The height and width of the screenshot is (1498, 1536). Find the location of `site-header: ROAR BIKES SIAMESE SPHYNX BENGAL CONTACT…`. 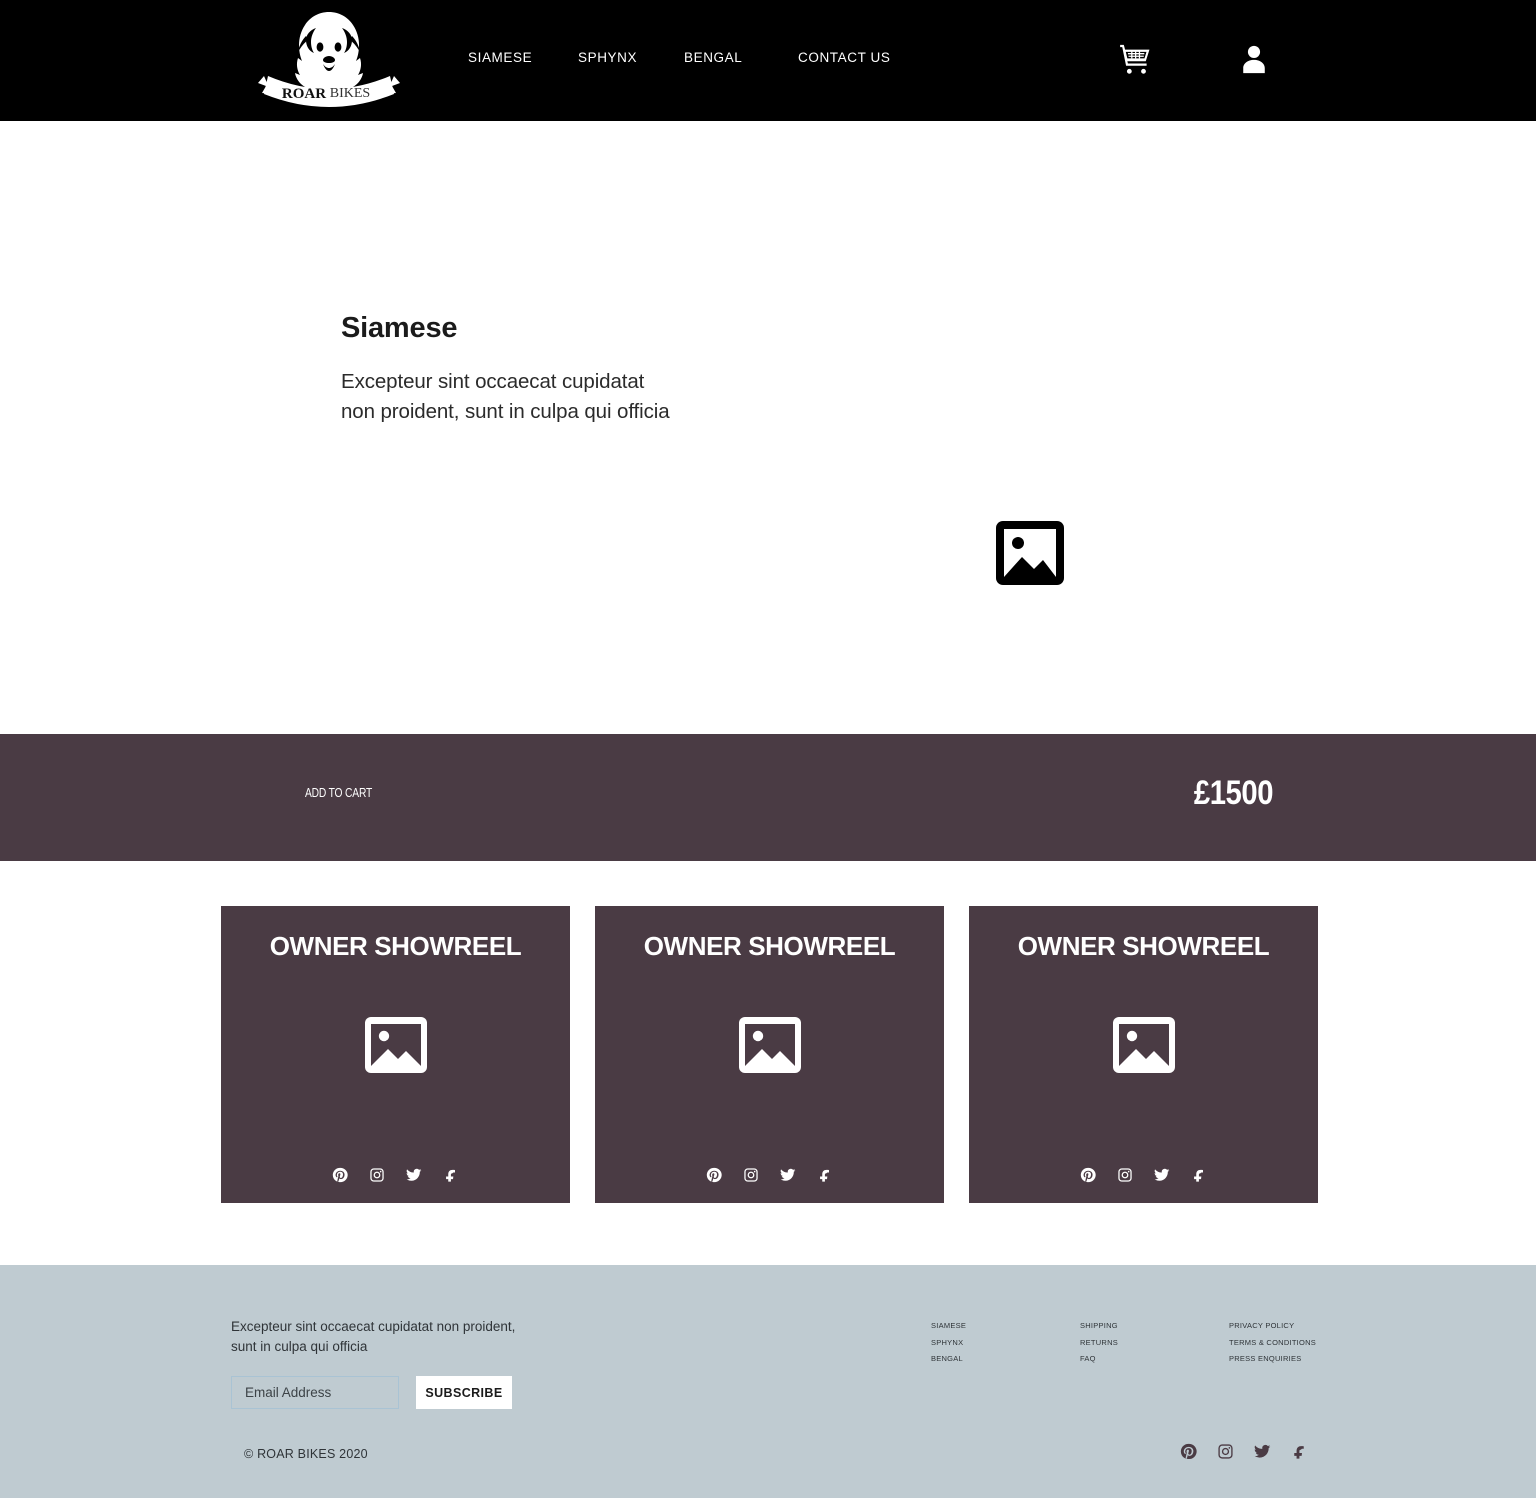

site-header: ROAR BIKES SIAMESE SPHYNX BENGAL CONTACT… is located at coordinates (768, 60).